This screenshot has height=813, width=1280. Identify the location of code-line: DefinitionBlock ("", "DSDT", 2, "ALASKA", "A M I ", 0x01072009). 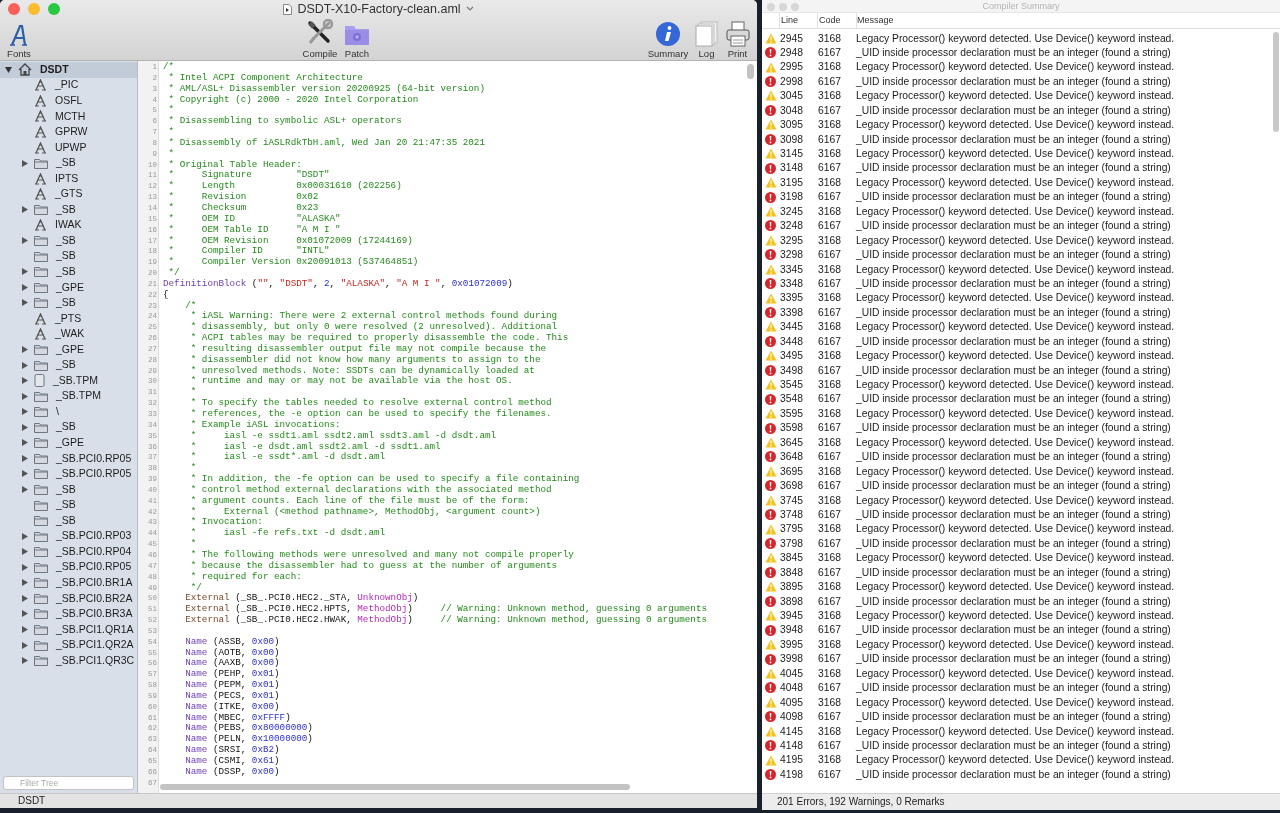
(337, 284).